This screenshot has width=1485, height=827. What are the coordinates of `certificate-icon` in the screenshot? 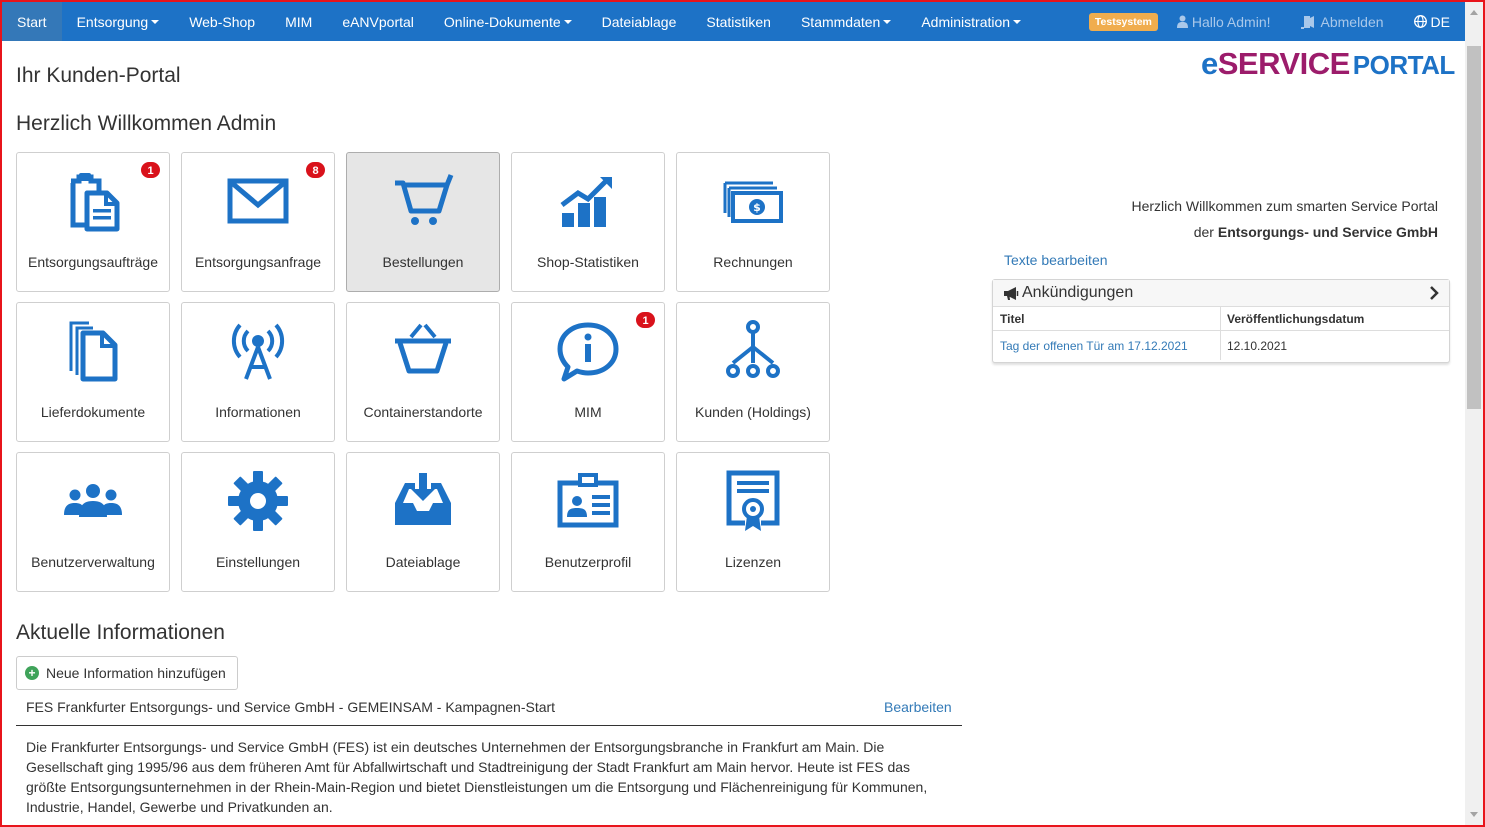 It's located at (753, 501).